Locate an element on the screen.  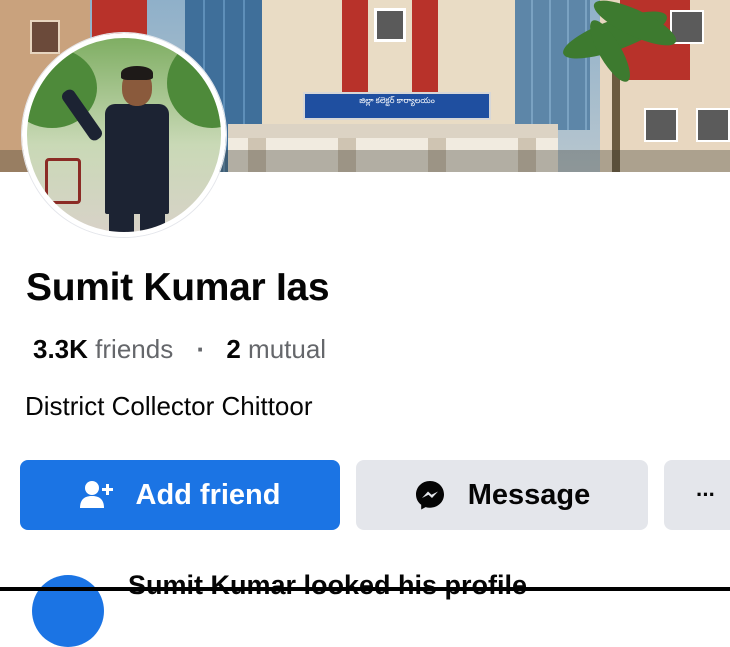
message-button: Message is located at coordinates (502, 495).